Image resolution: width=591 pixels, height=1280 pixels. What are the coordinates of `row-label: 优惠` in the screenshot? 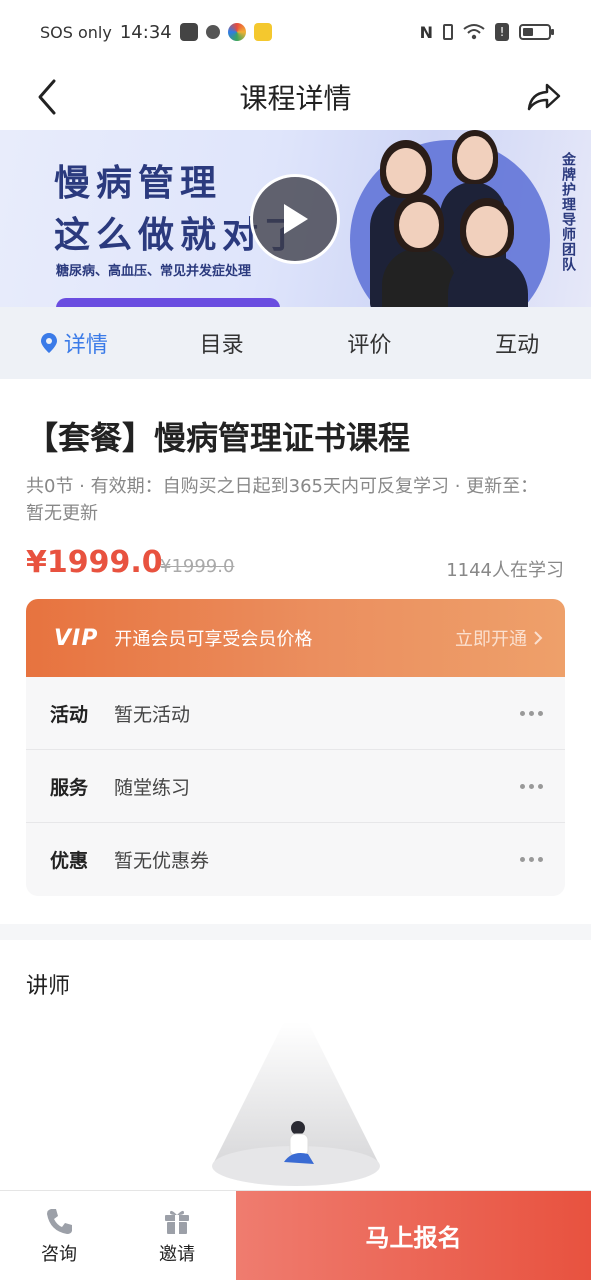 It's located at (69, 861).